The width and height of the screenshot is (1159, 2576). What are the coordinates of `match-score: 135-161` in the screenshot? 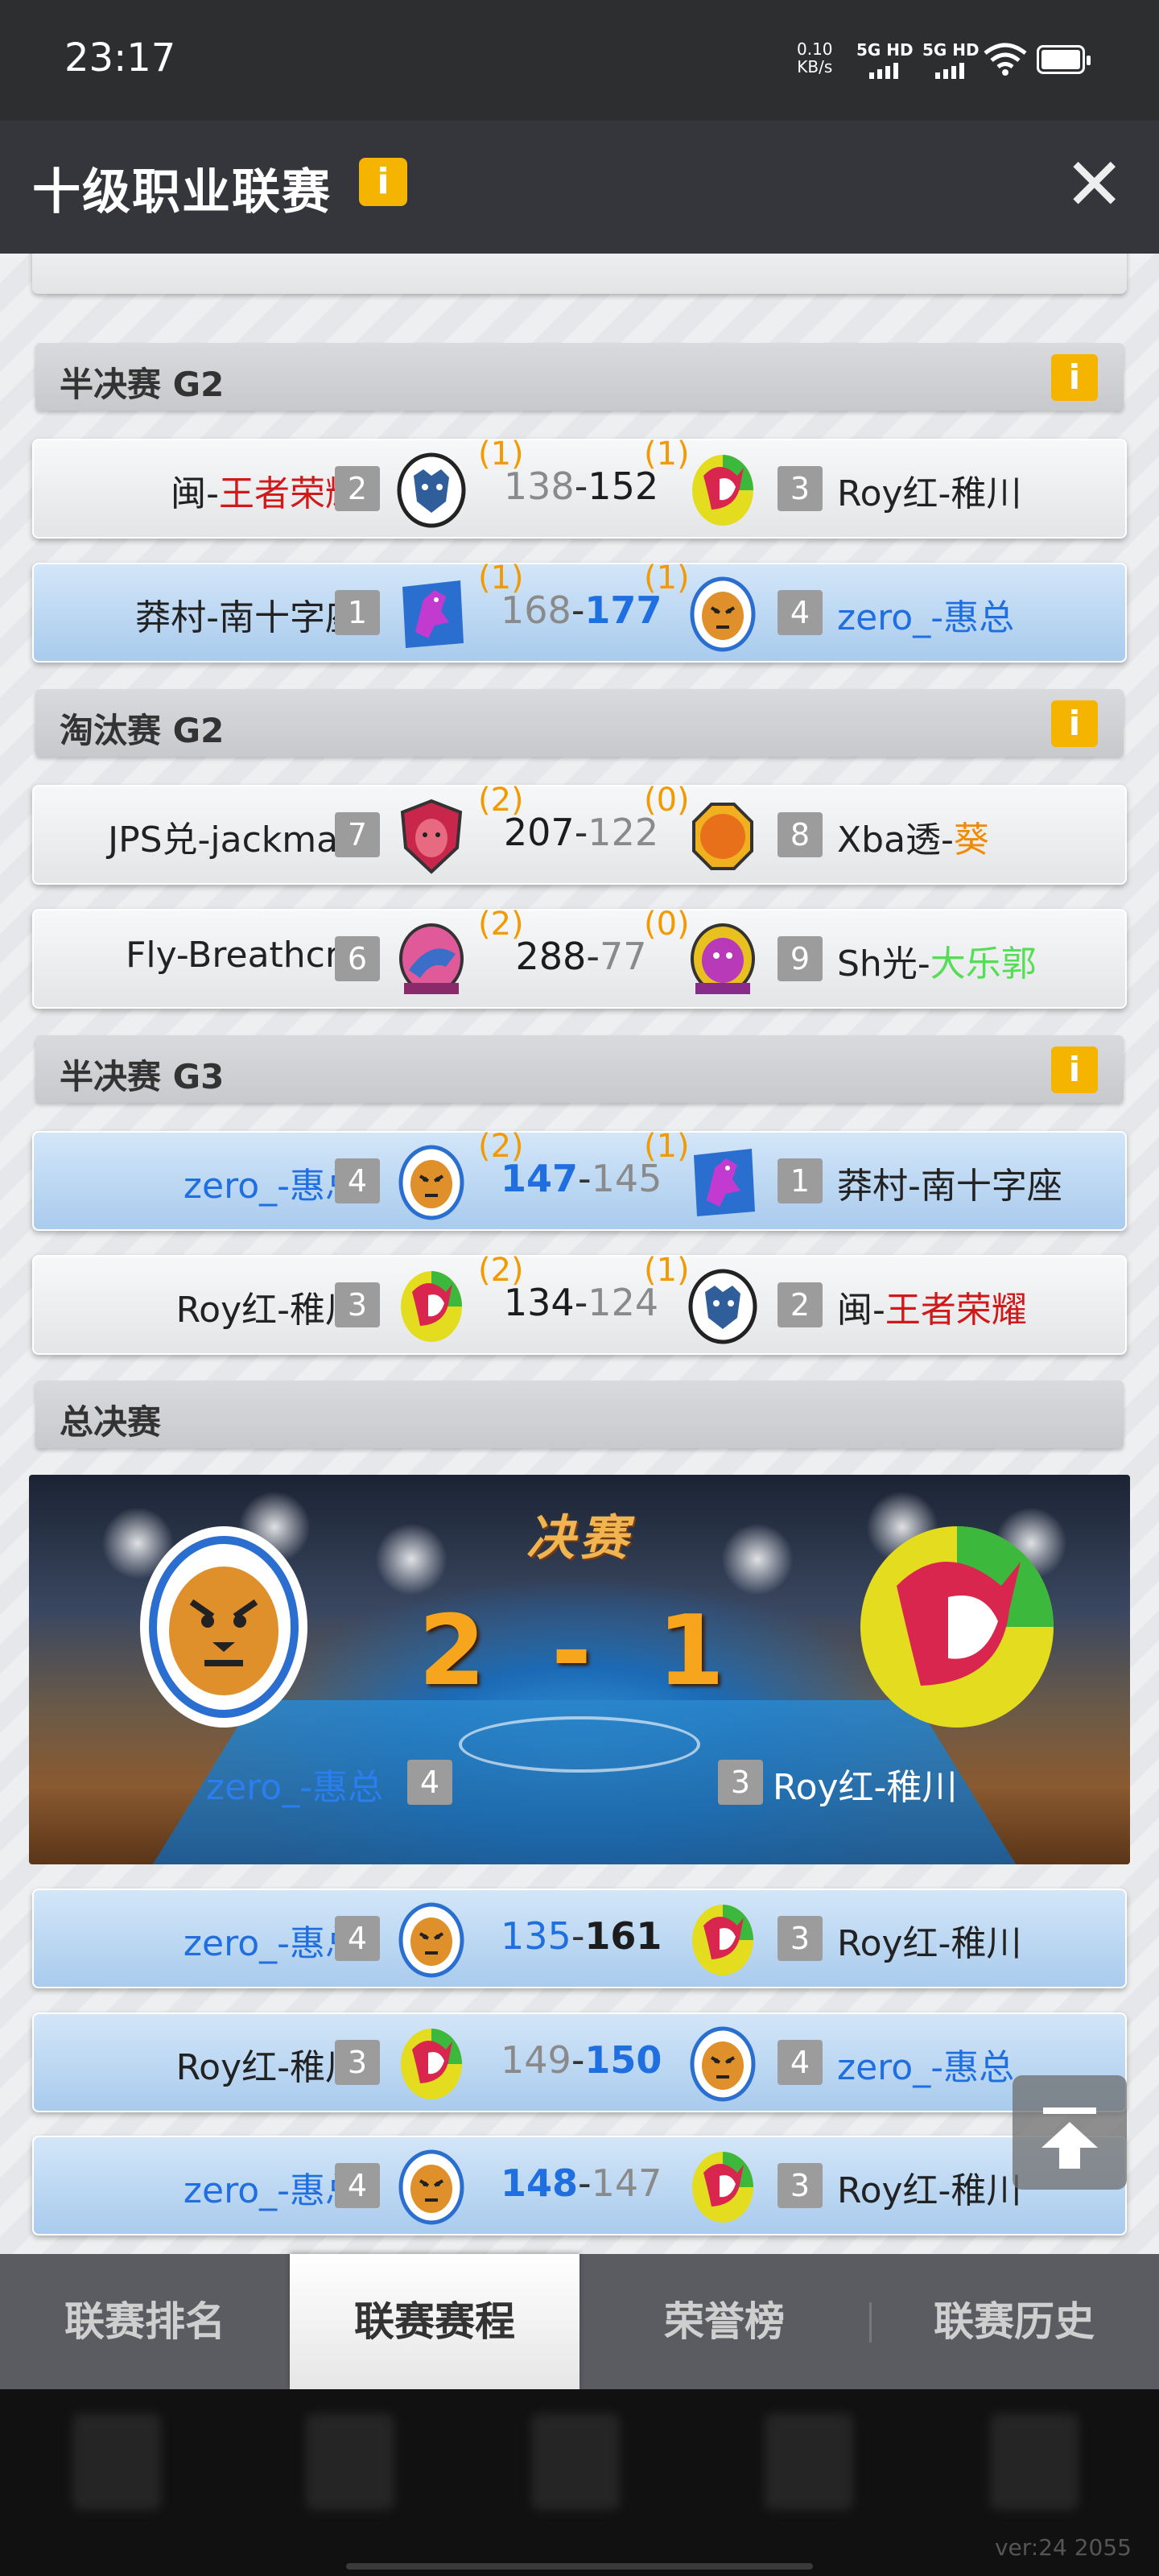 It's located at (581, 1936).